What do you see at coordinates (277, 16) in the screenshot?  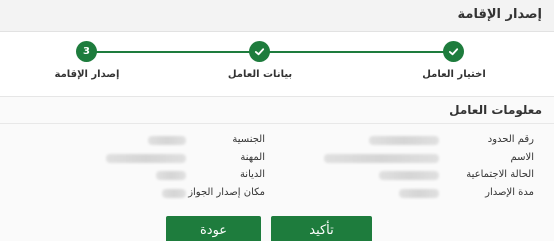 I see `page-header: إصدار الإقامة` at bounding box center [277, 16].